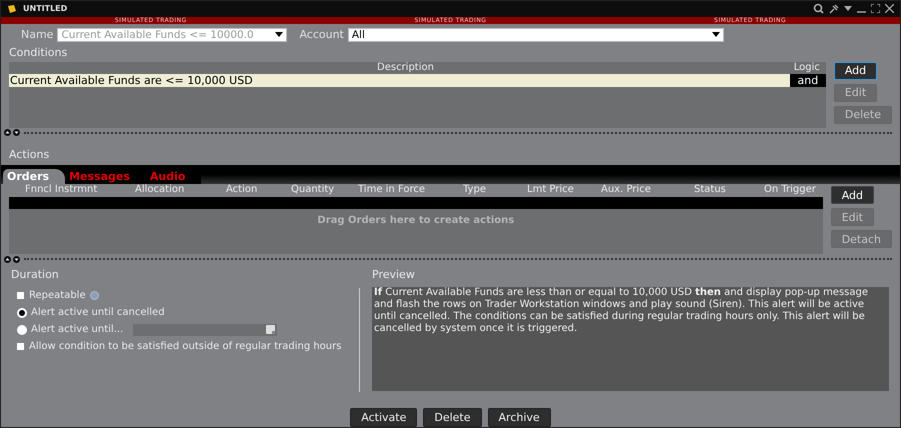 Image resolution: width=901 pixels, height=428 pixels. What do you see at coordinates (405, 68) in the screenshot?
I see `column-header: Description` at bounding box center [405, 68].